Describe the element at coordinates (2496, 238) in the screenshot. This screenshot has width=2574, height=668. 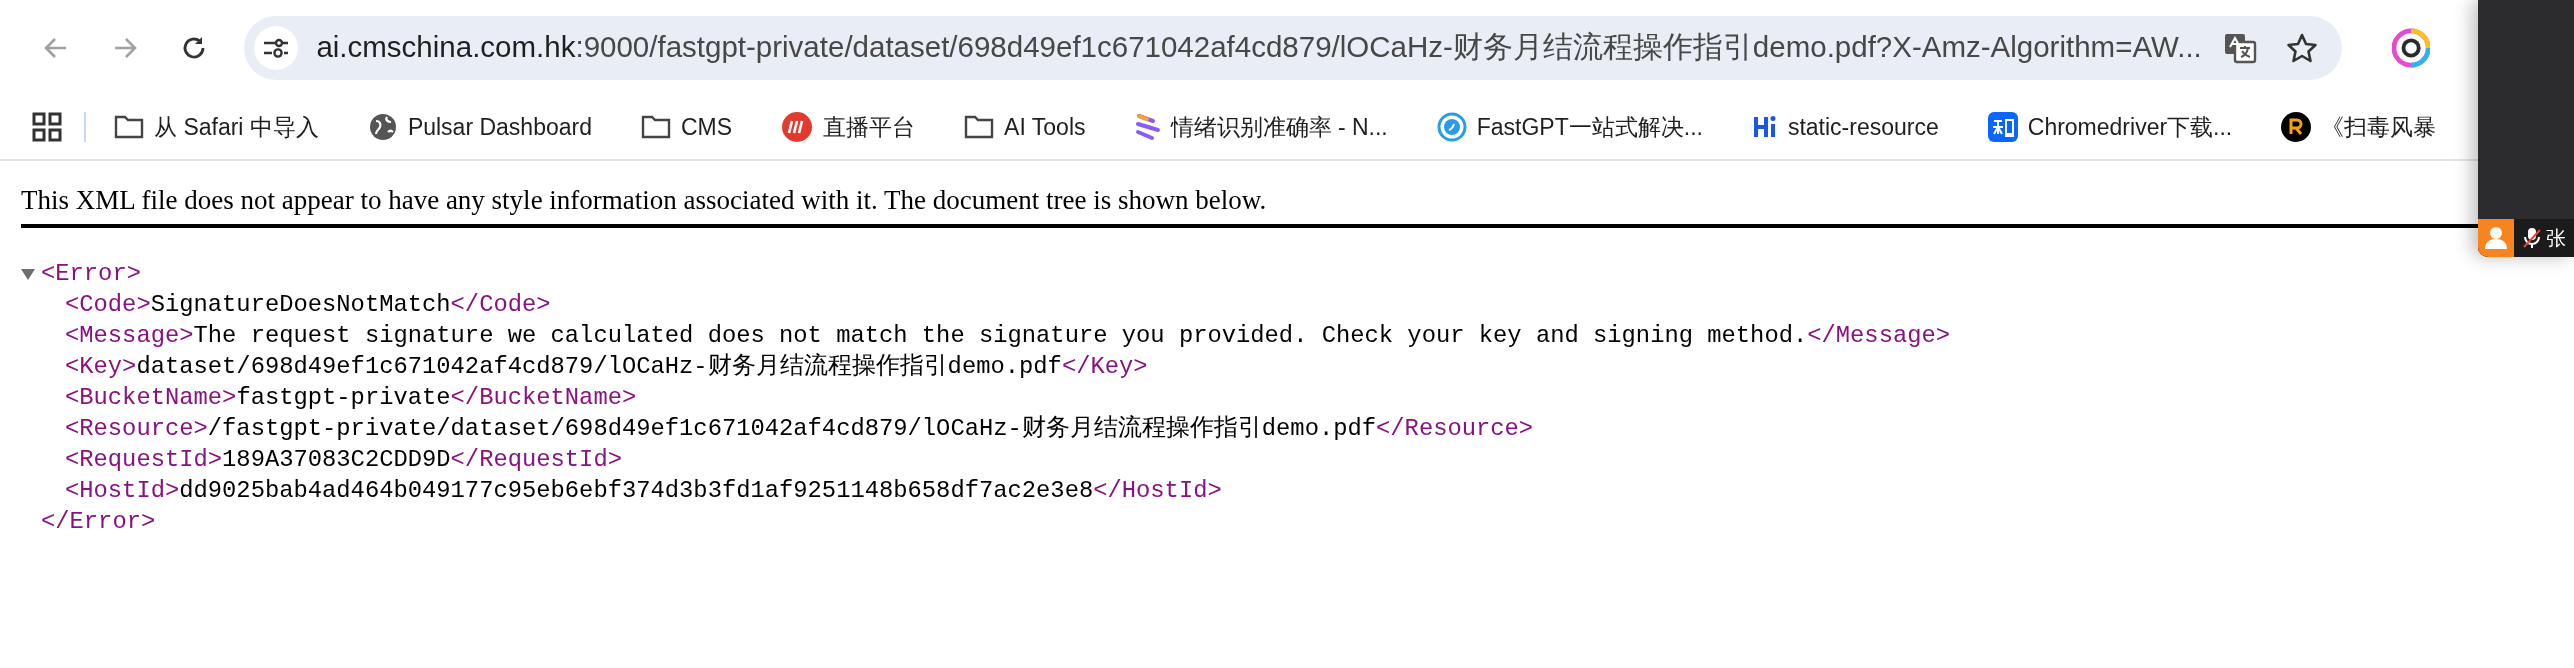
I see `avatar-icon` at that location.